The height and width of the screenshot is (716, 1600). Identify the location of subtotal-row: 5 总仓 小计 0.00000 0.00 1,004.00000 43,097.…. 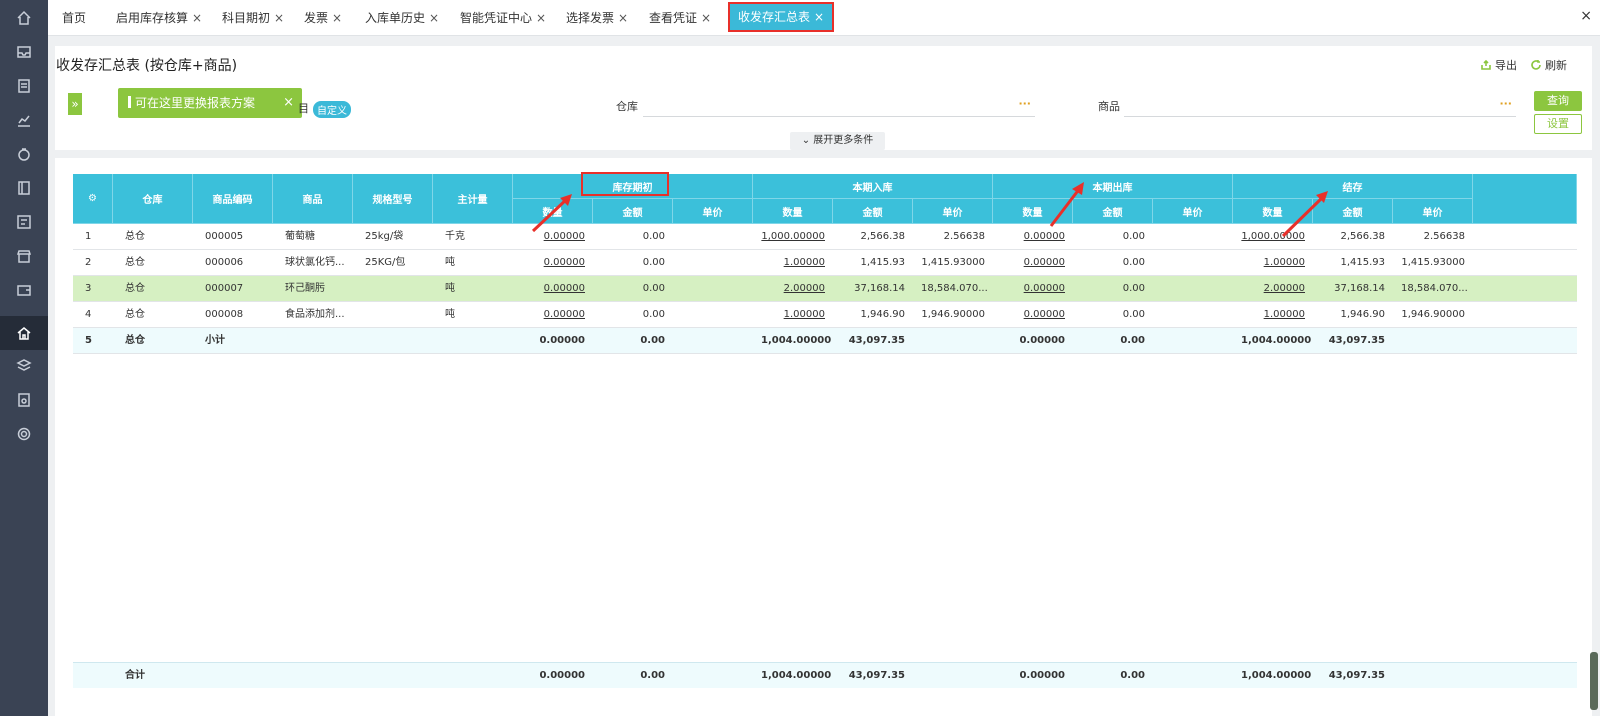
(825, 341).